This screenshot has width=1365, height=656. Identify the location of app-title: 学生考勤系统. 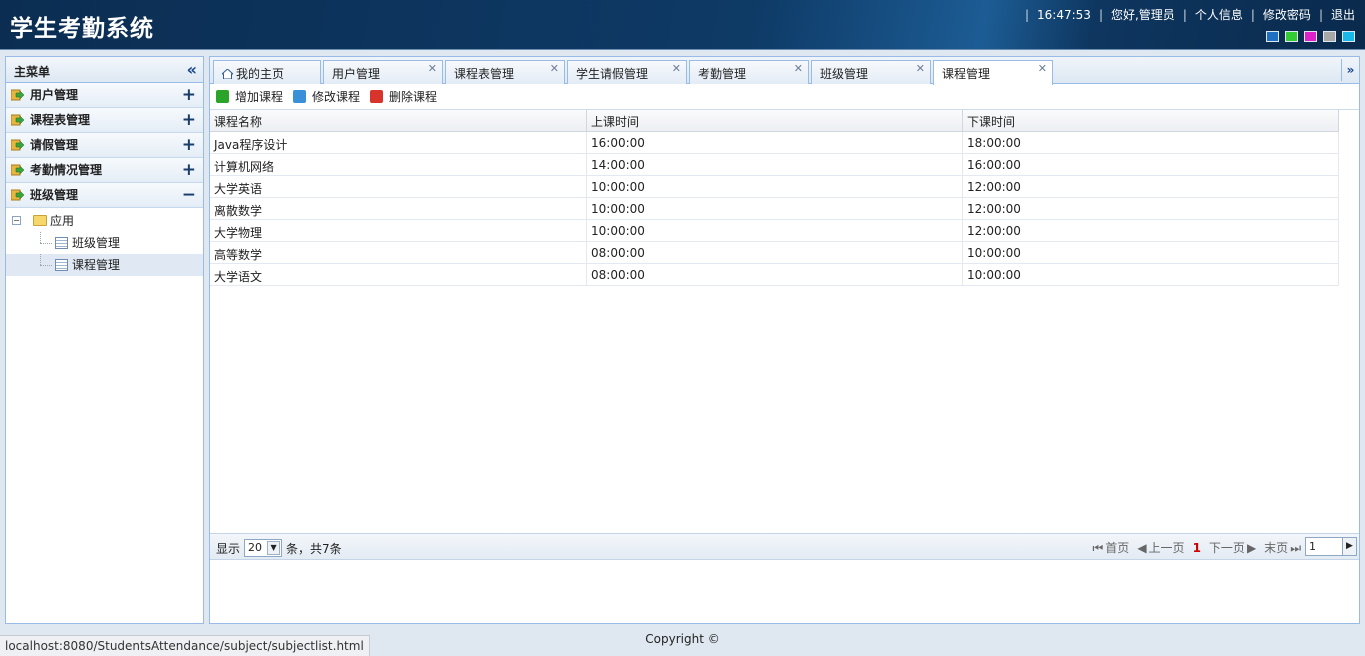
(82, 29).